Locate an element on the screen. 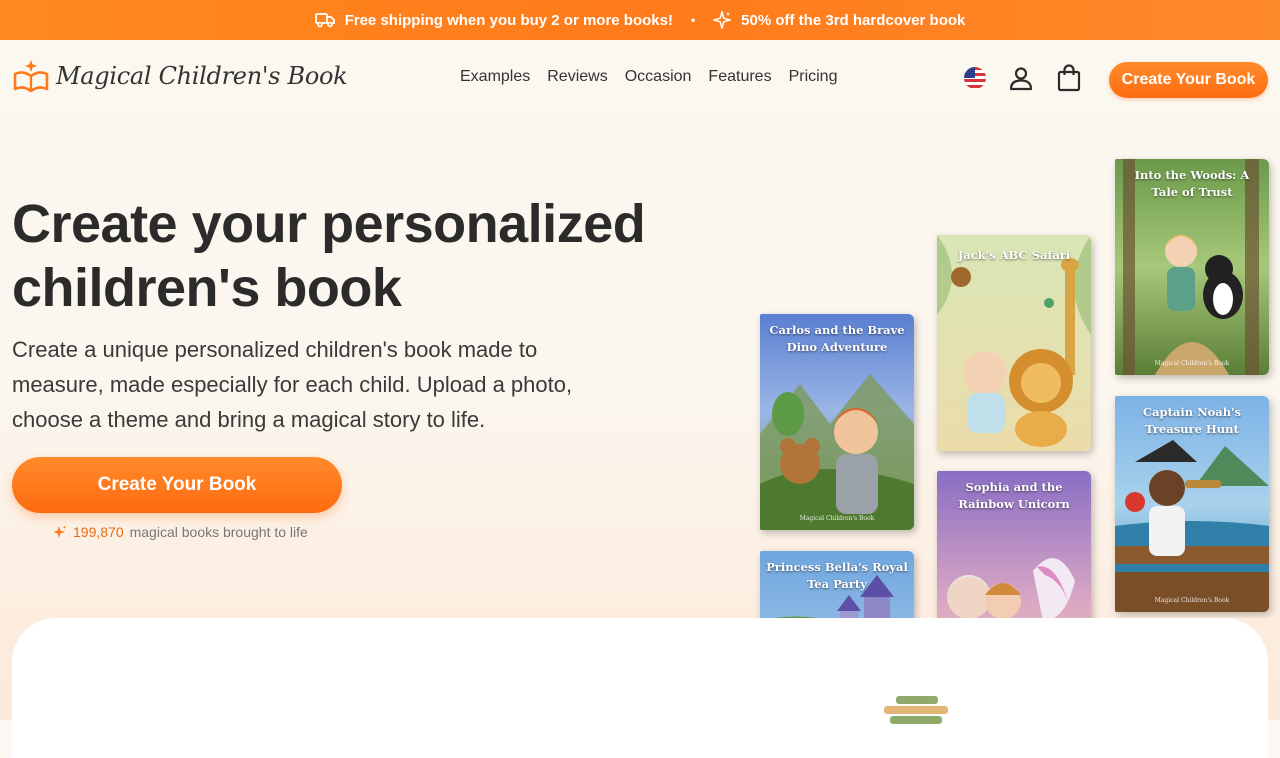 The height and width of the screenshot is (758, 1280). book-cover-unicorn: Sophia and the Rainbow Unicorn is located at coordinates (1014, 544).